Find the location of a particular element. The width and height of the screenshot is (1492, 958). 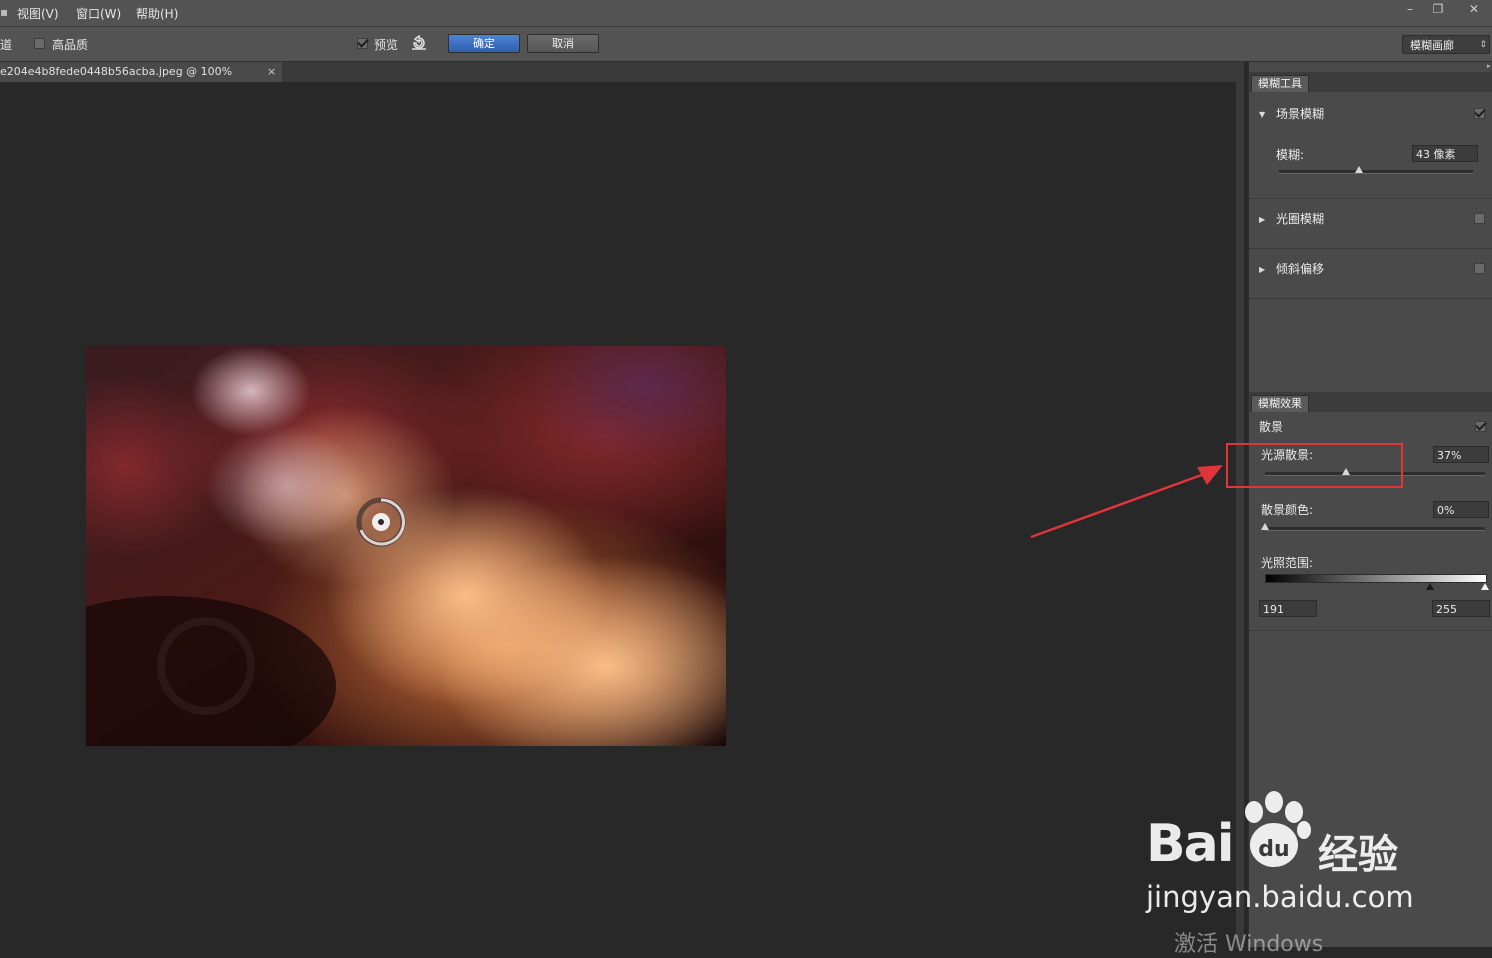

blur-tools-tab: 模糊工具 is located at coordinates (1280, 83).